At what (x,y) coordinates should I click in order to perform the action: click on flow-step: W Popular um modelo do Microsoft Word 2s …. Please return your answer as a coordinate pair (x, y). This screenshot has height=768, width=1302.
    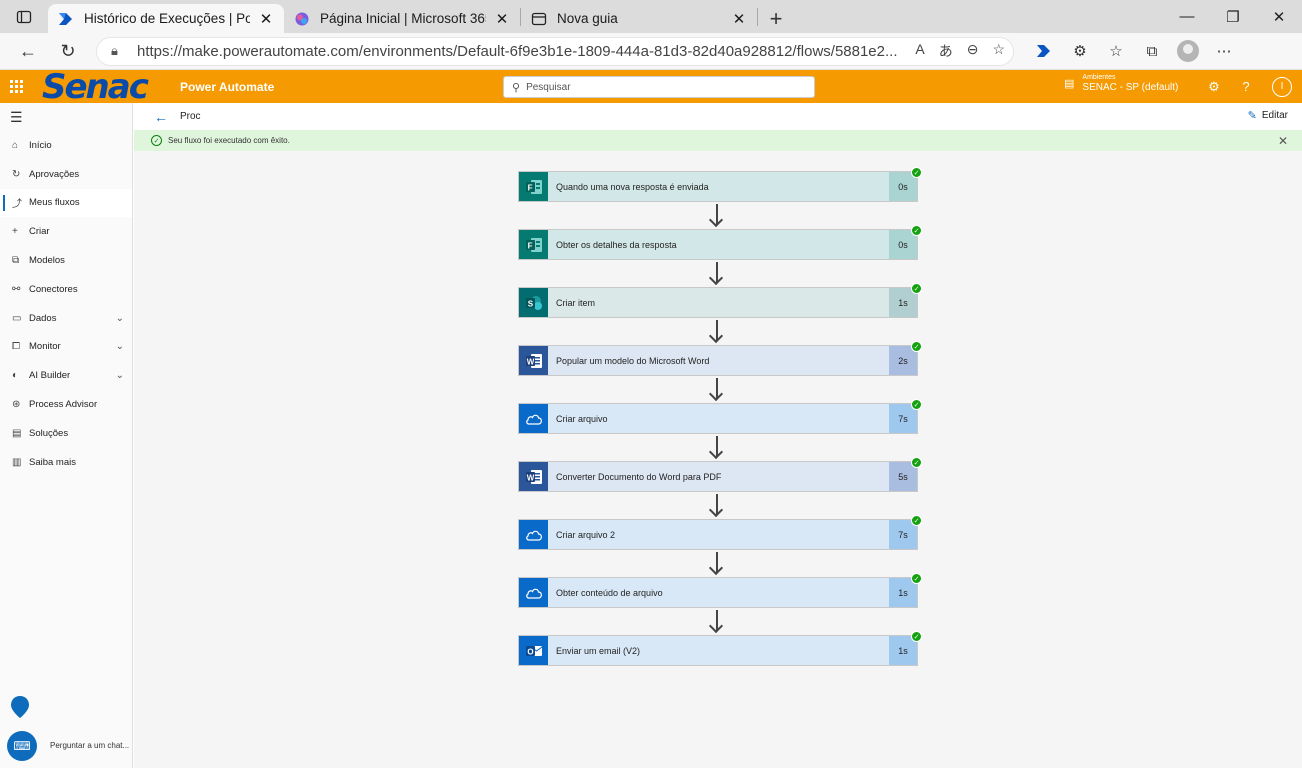
    Looking at the image, I should click on (720, 358).